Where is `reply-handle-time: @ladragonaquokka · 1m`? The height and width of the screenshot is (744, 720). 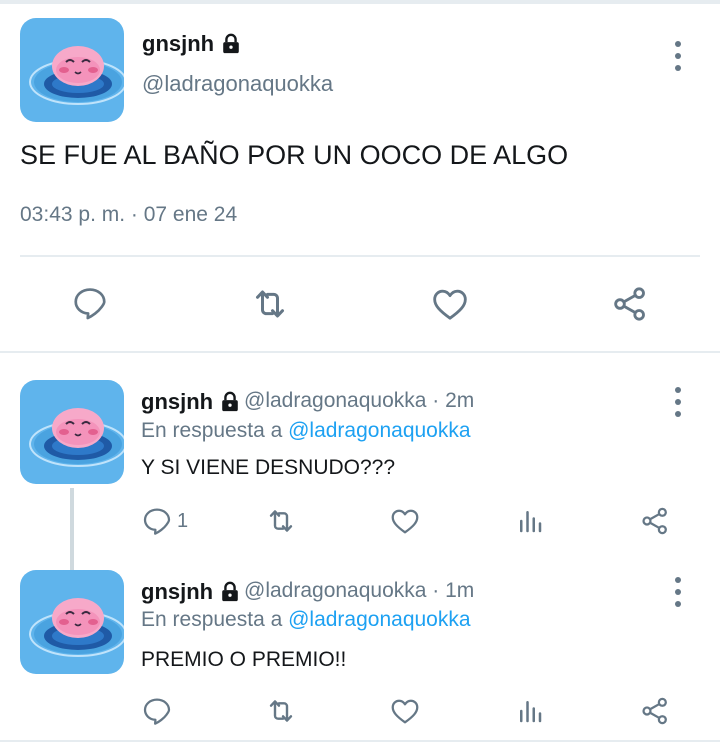 reply-handle-time: @ladragonaquokka · 1m is located at coordinates (359, 591).